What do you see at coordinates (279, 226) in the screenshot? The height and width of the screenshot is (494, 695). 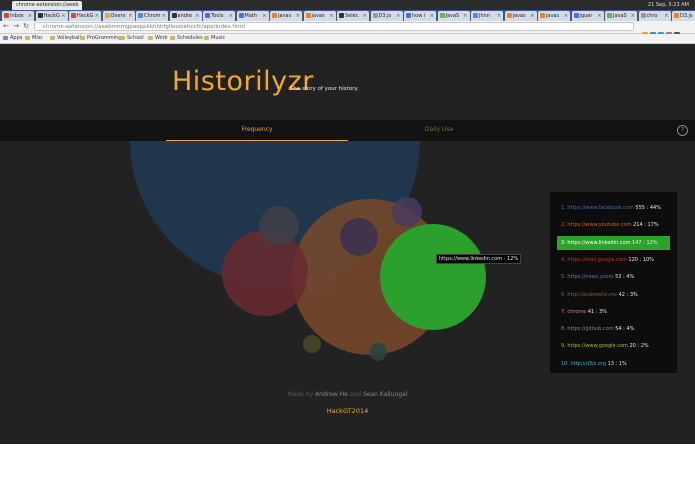 I see `bubble-github` at bounding box center [279, 226].